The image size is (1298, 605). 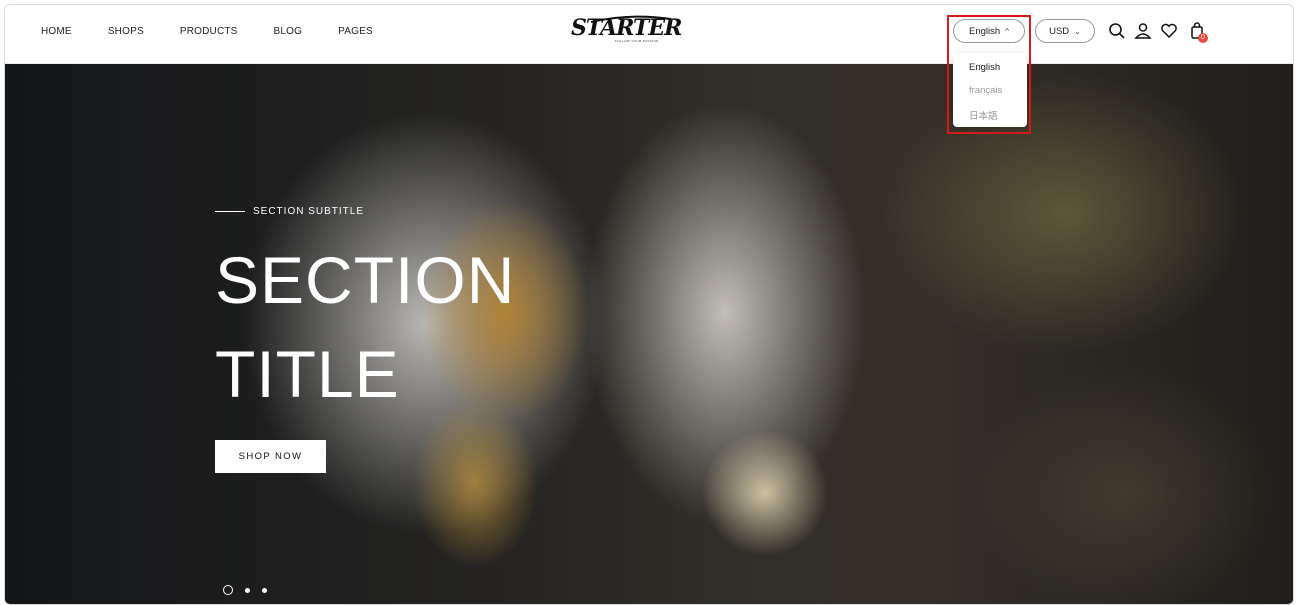 I want to click on cart-bag-icon: 0, so click(x=1197, y=32).